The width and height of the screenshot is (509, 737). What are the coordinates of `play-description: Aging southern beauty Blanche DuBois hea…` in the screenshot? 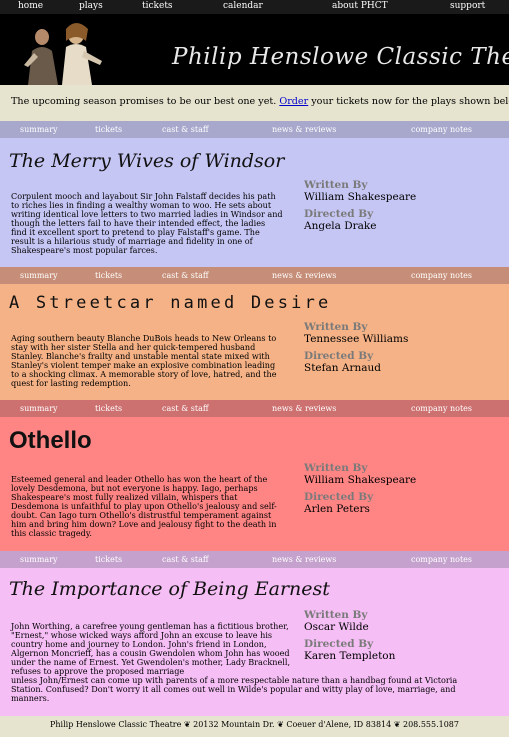 It's located at (144, 360).